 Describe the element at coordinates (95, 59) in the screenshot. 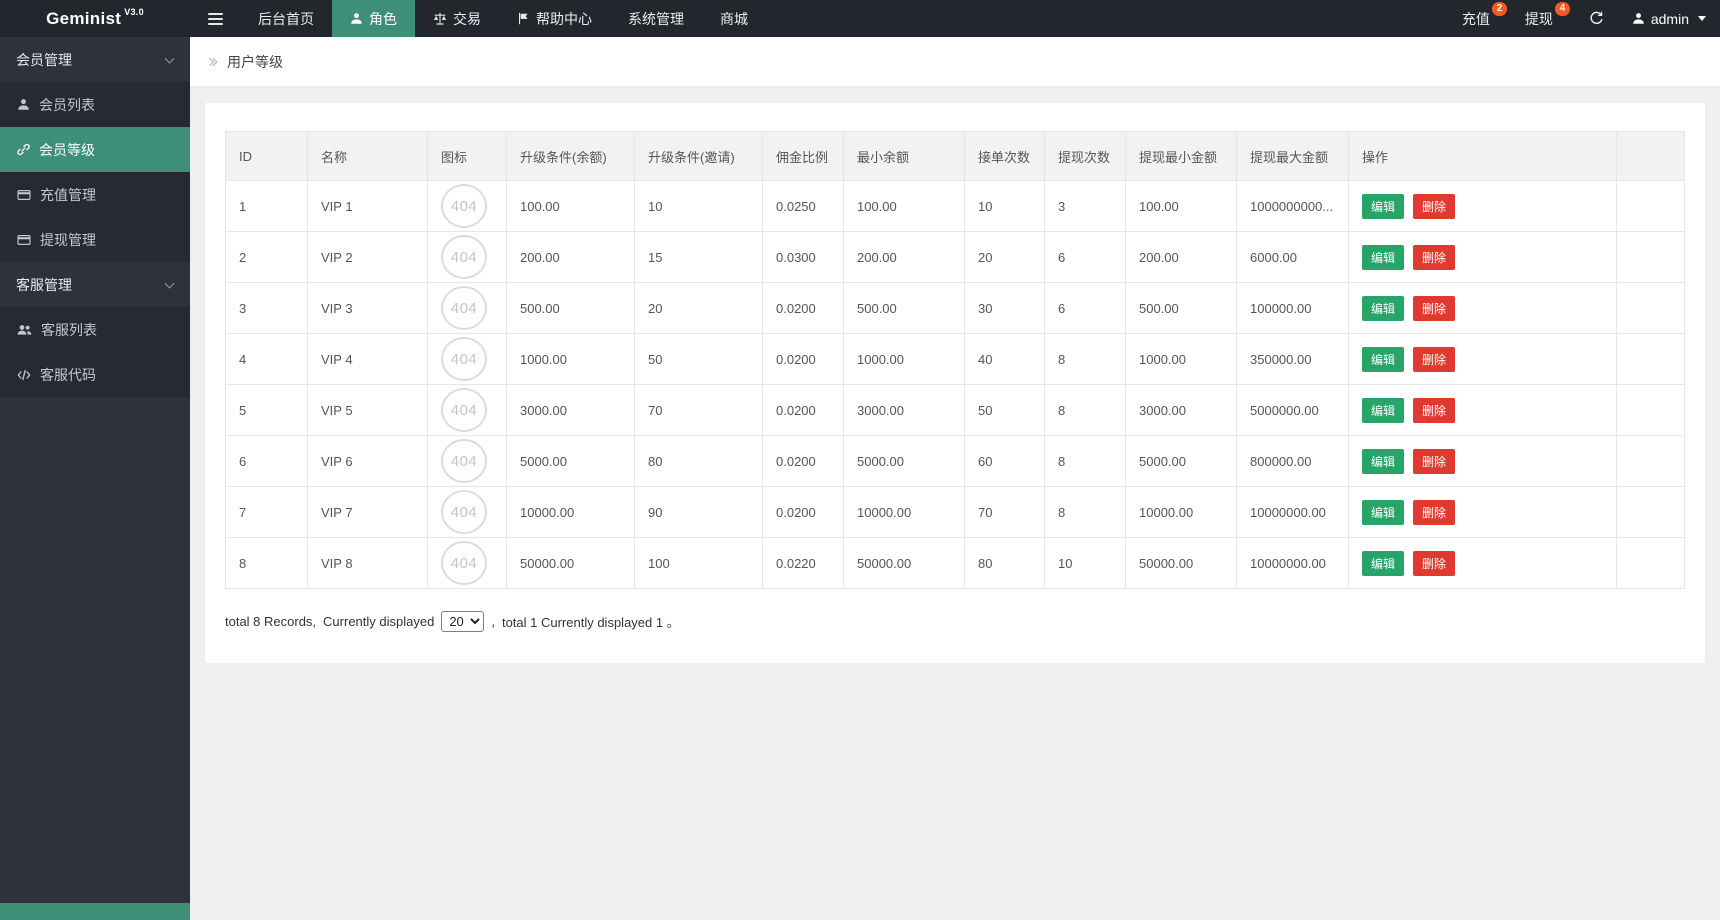

I see `sidebar-group-member-management: 会员管理` at that location.